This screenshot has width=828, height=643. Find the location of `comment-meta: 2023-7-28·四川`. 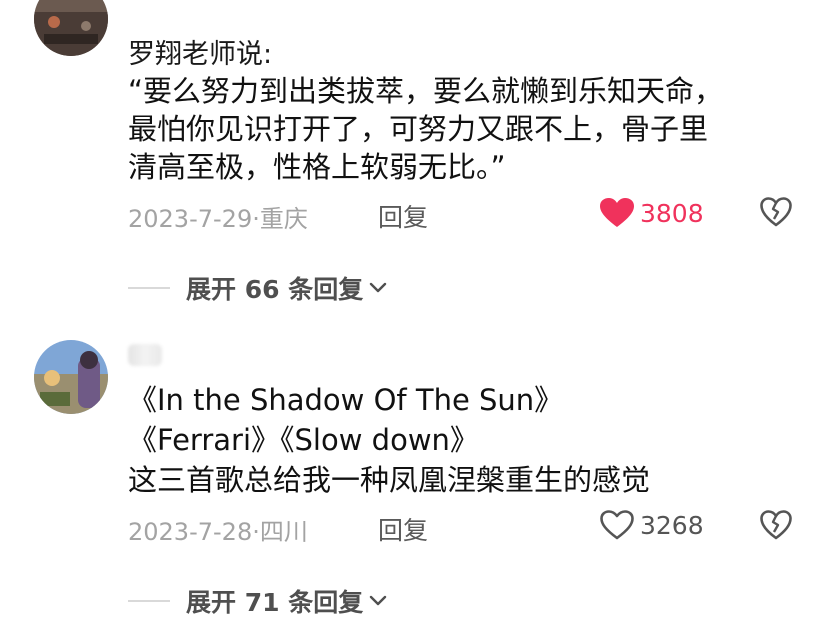

comment-meta: 2023-7-28·四川 is located at coordinates (218, 529).